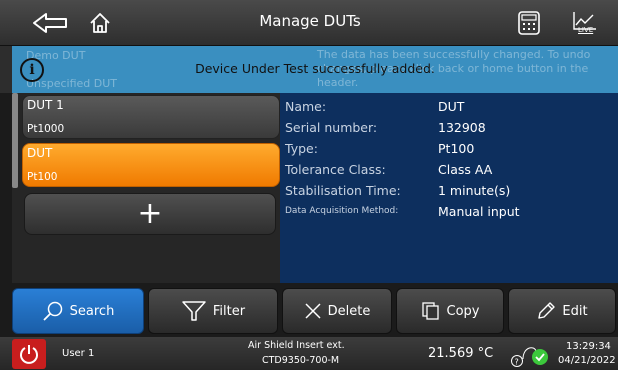 The width and height of the screenshot is (618, 370). Describe the element at coordinates (306, 106) in the screenshot. I see `detail-key: Name:` at that location.